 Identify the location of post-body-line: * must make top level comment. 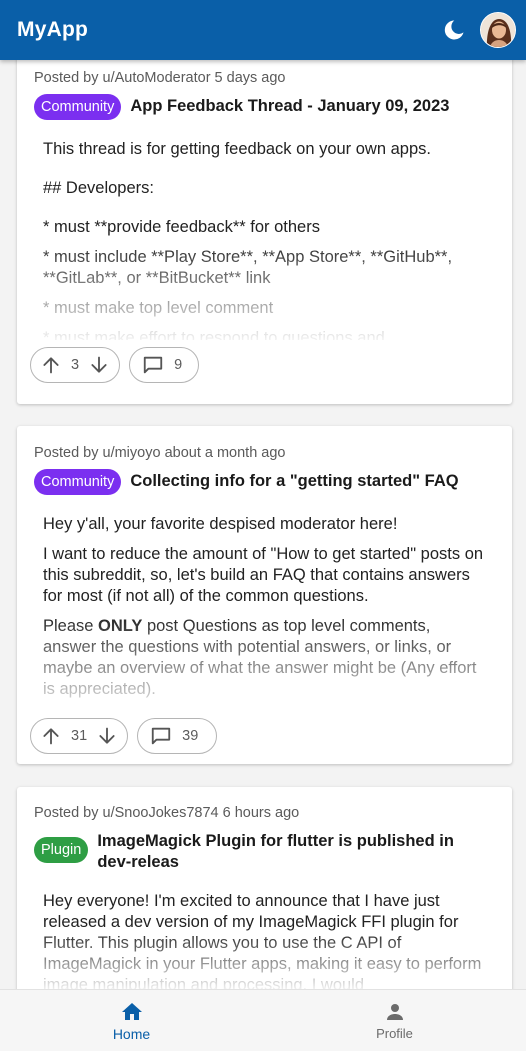
(158, 308).